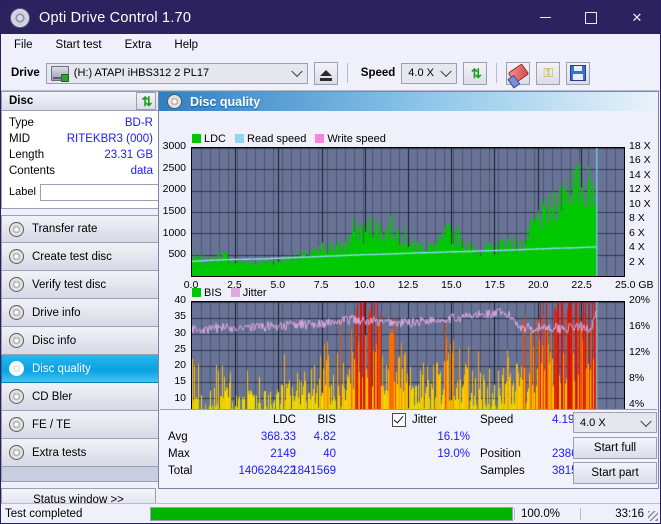 This screenshot has width=661, height=524. What do you see at coordinates (500, 454) in the screenshot?
I see `stats-position-label: Position` at bounding box center [500, 454].